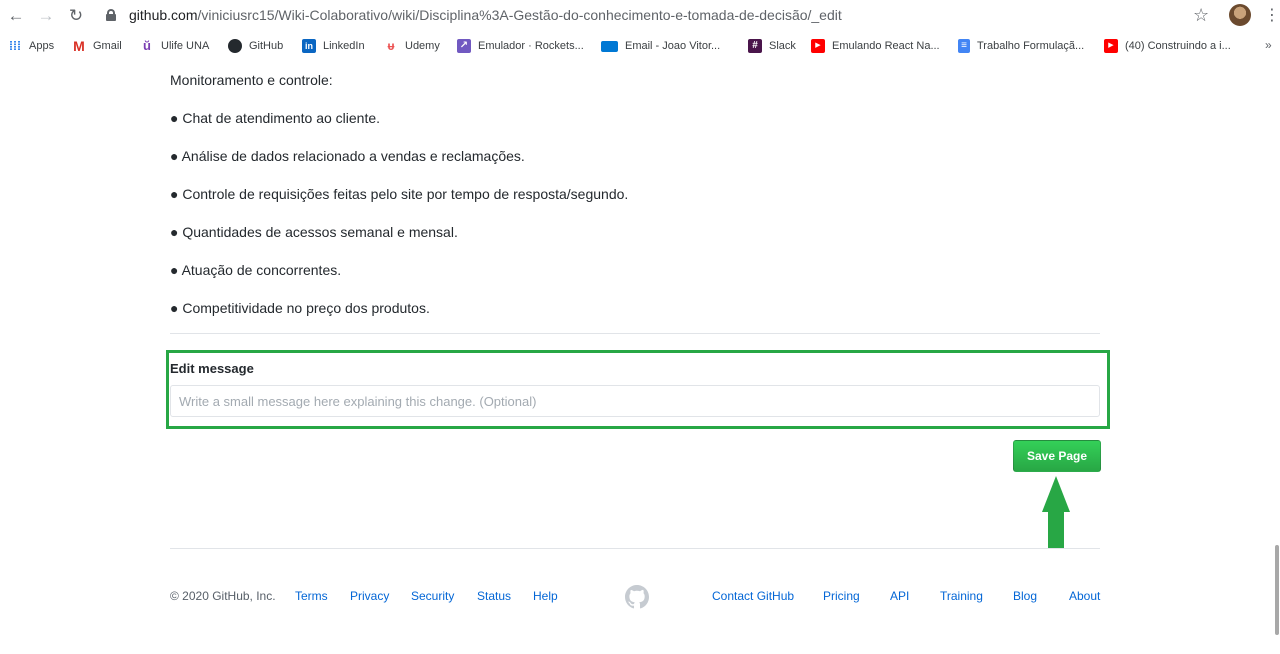 This screenshot has height=654, width=1280. Describe the element at coordinates (147, 45) in the screenshot. I see `ulife-icon: ŭ` at that location.